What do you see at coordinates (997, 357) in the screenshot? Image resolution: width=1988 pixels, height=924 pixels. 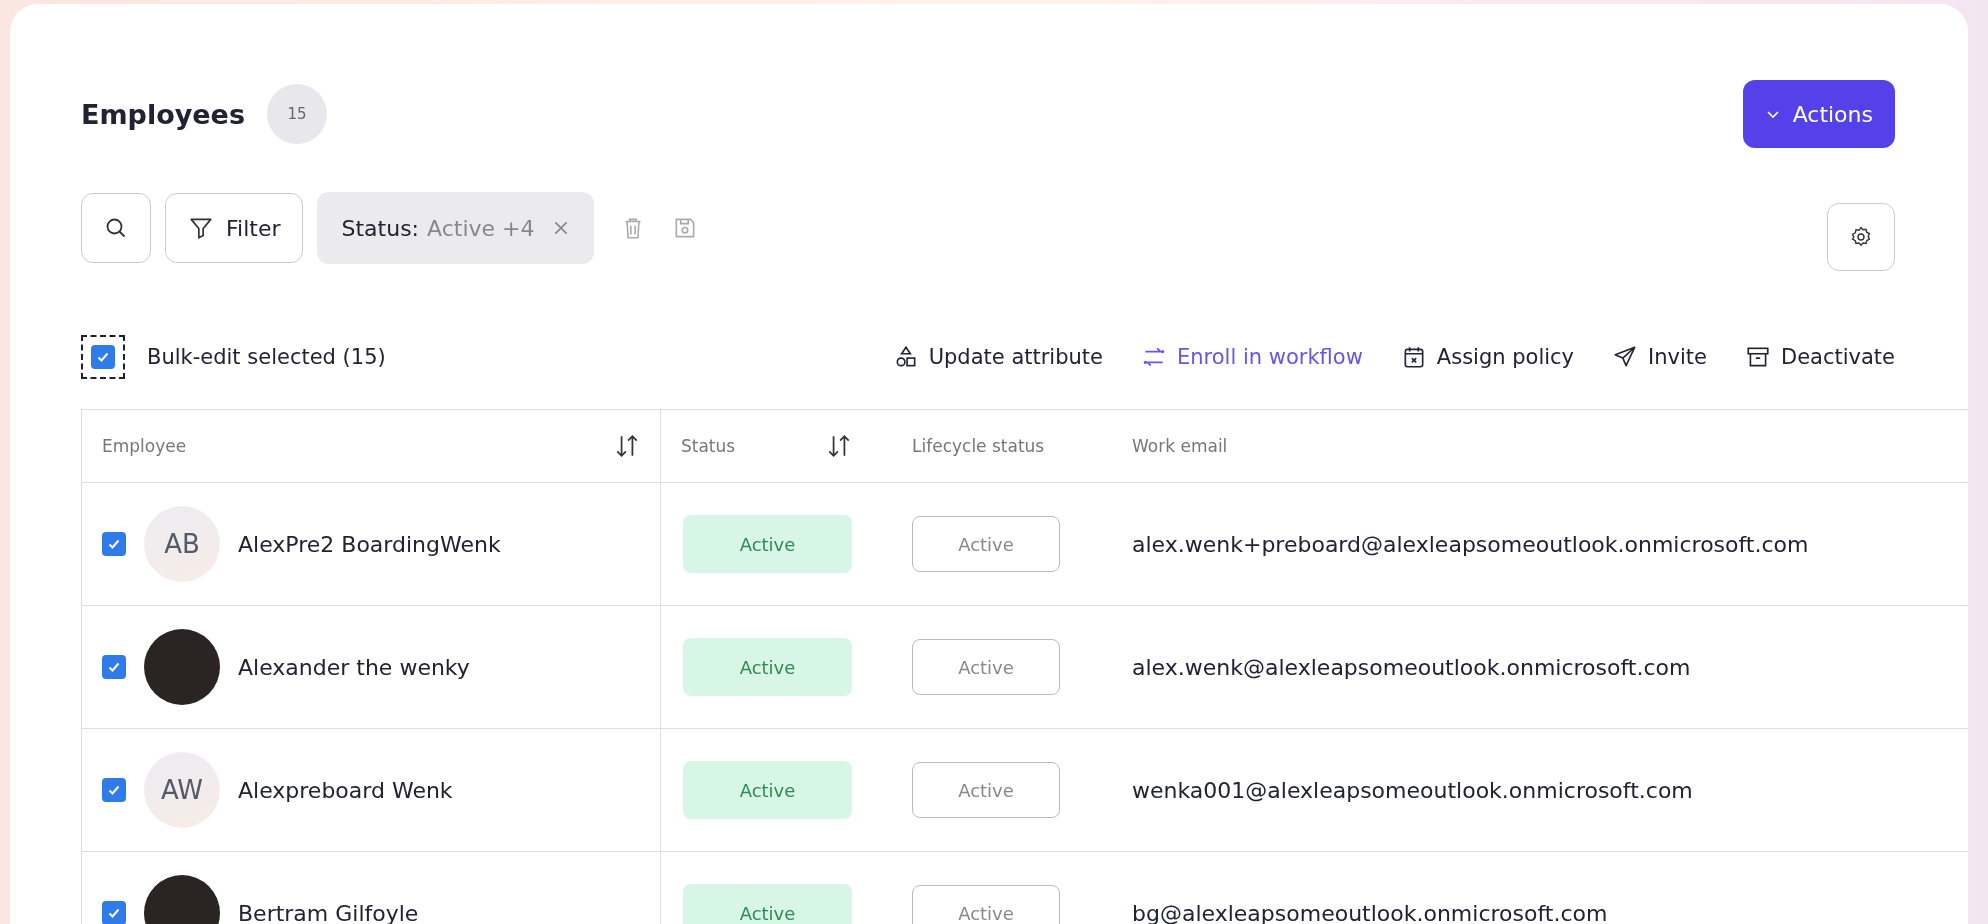 I see `attribute-action: Update attribute` at bounding box center [997, 357].